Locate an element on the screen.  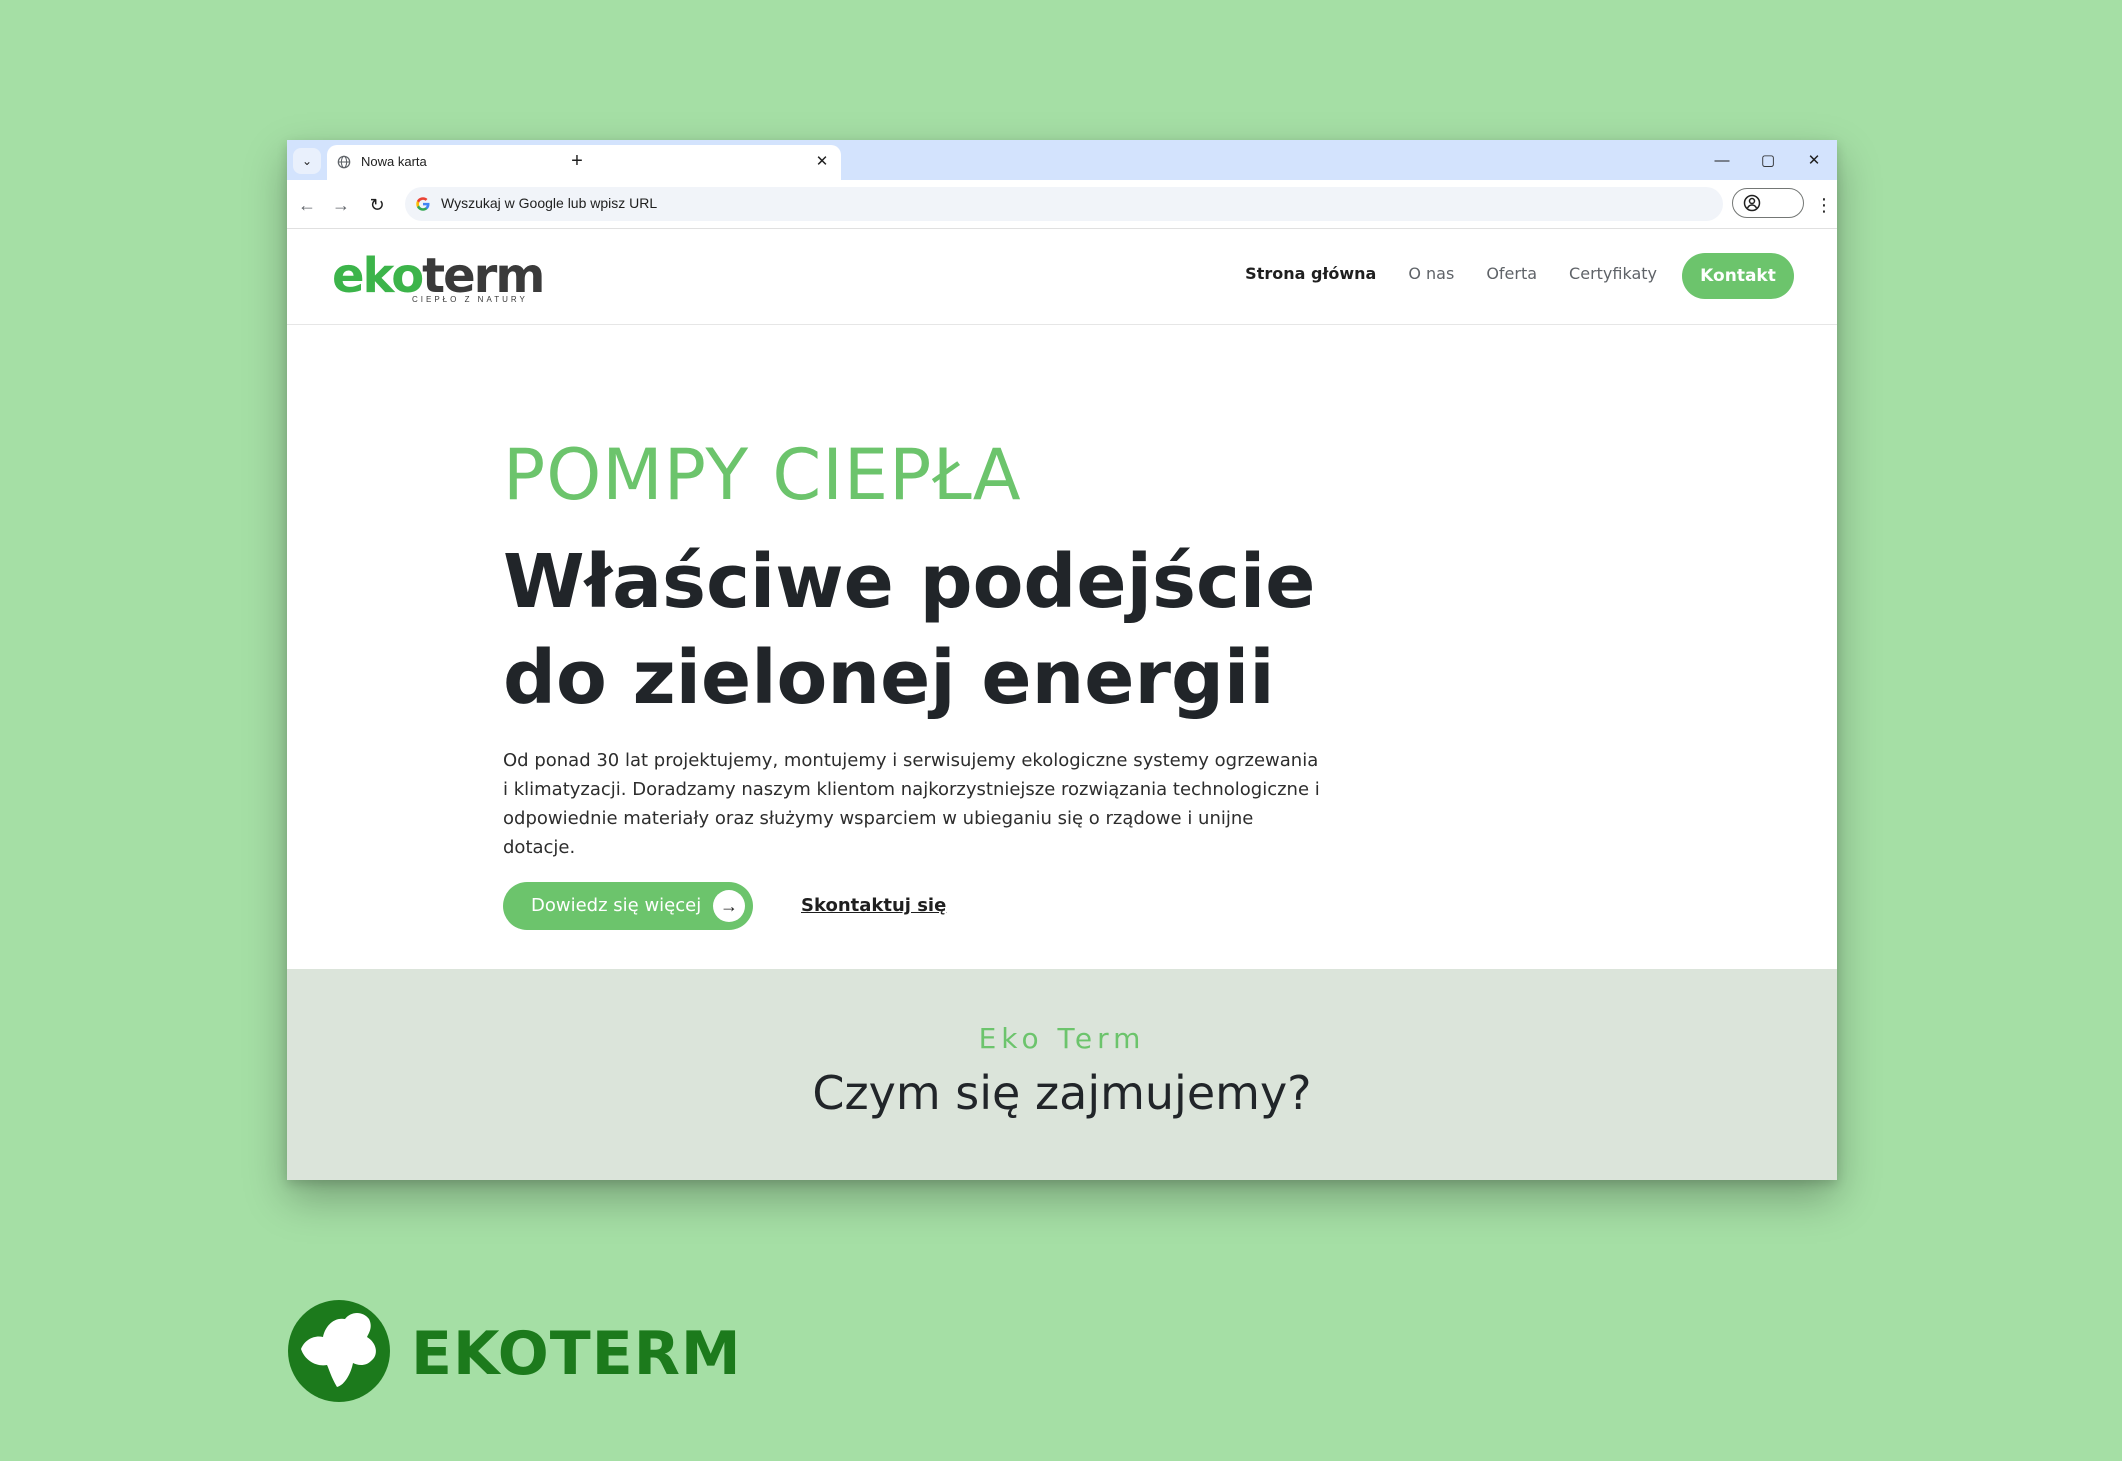
minimize-button: — is located at coordinates (1722, 160).